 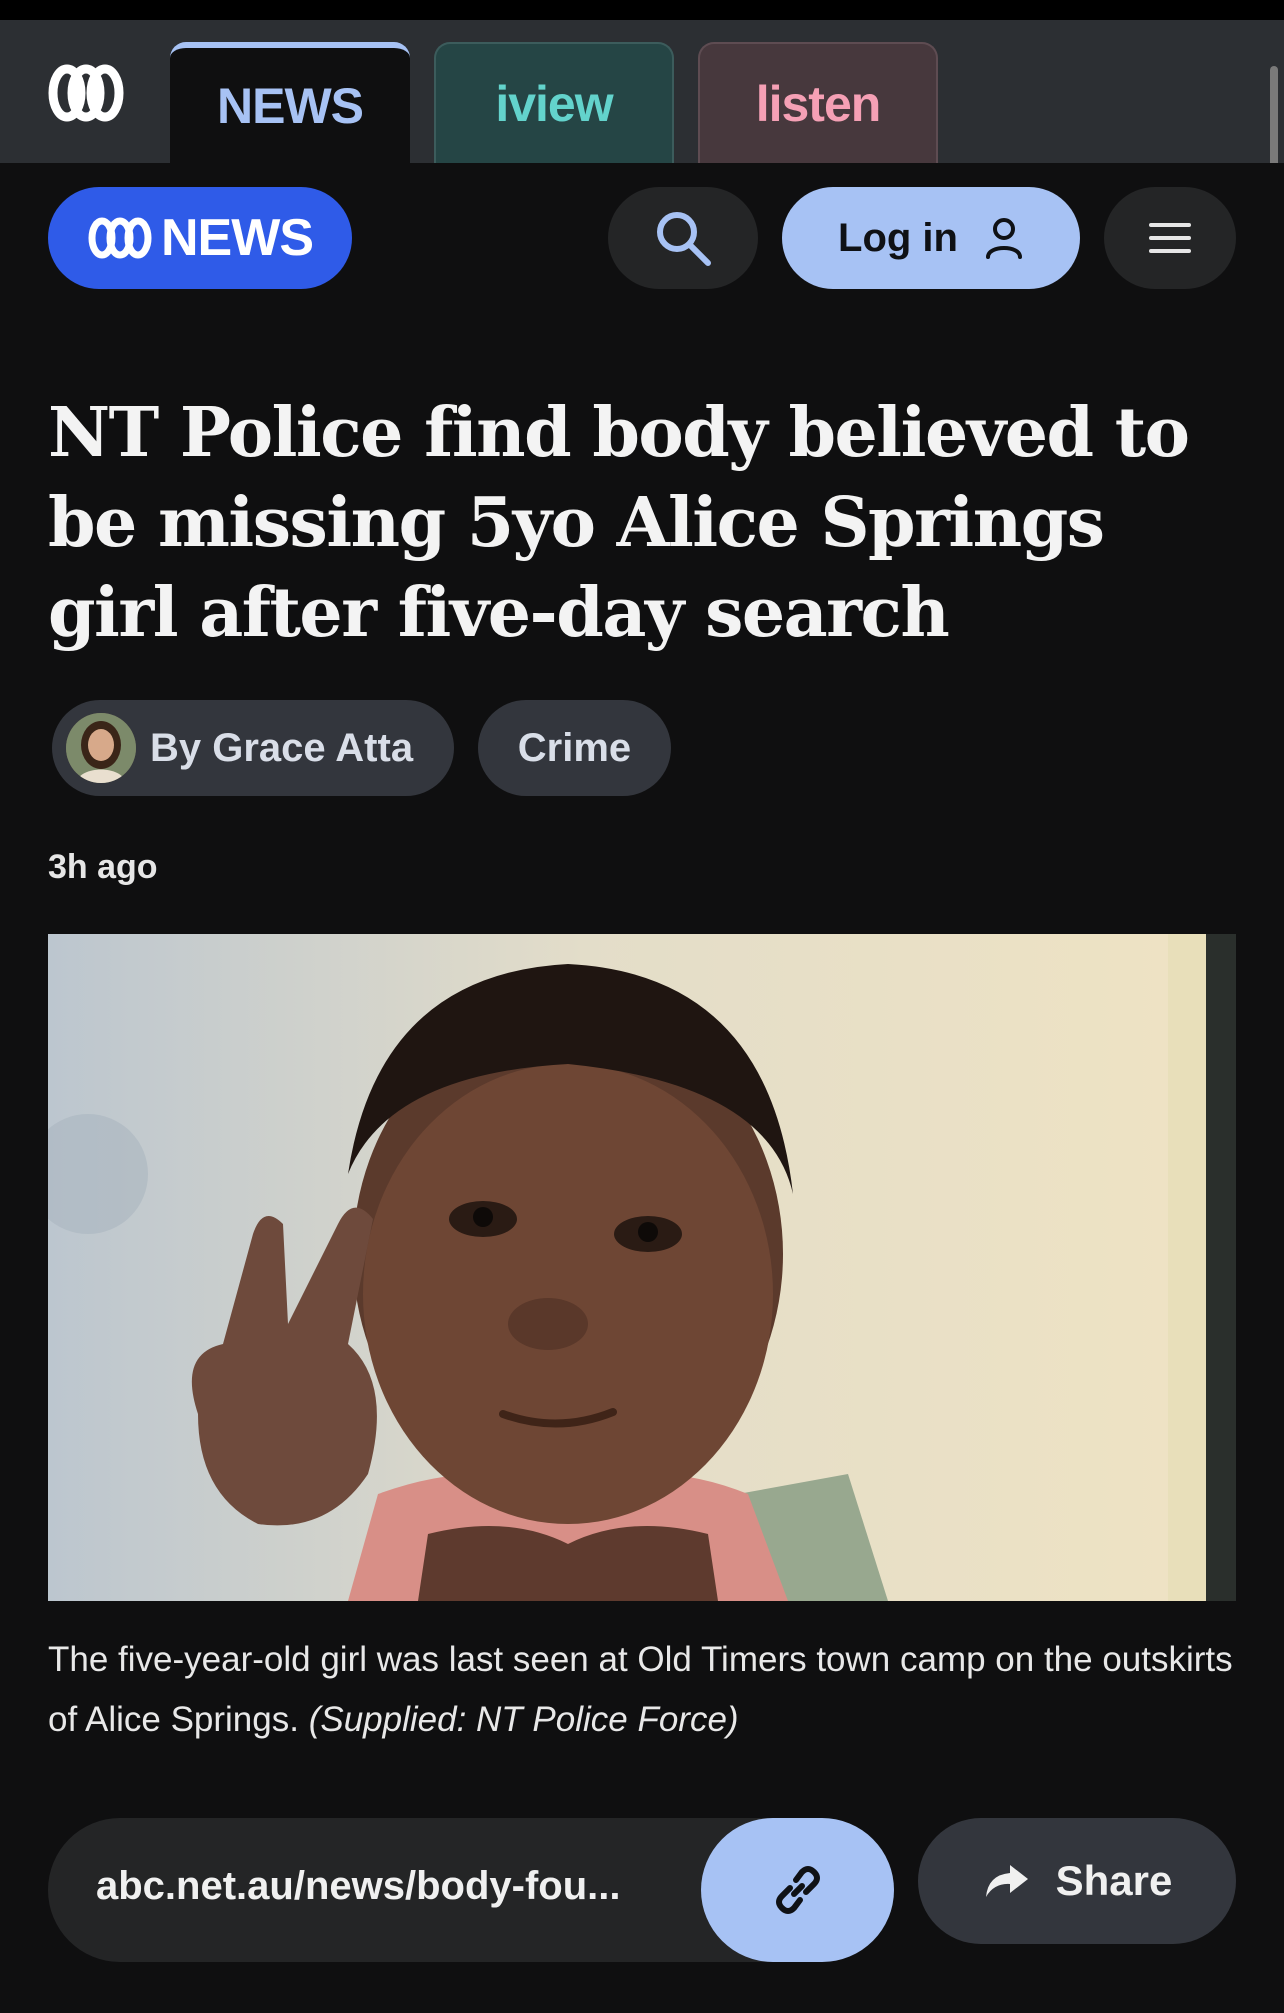 I want to click on author-link: By Grace Atta, so click(x=253, y=748).